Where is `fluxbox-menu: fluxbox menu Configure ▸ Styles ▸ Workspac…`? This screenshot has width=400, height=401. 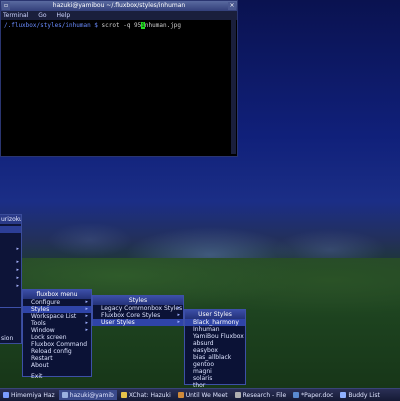 fluxbox-menu: fluxbox menu Configure ▸ Styles ▸ Workspac… is located at coordinates (57, 334).